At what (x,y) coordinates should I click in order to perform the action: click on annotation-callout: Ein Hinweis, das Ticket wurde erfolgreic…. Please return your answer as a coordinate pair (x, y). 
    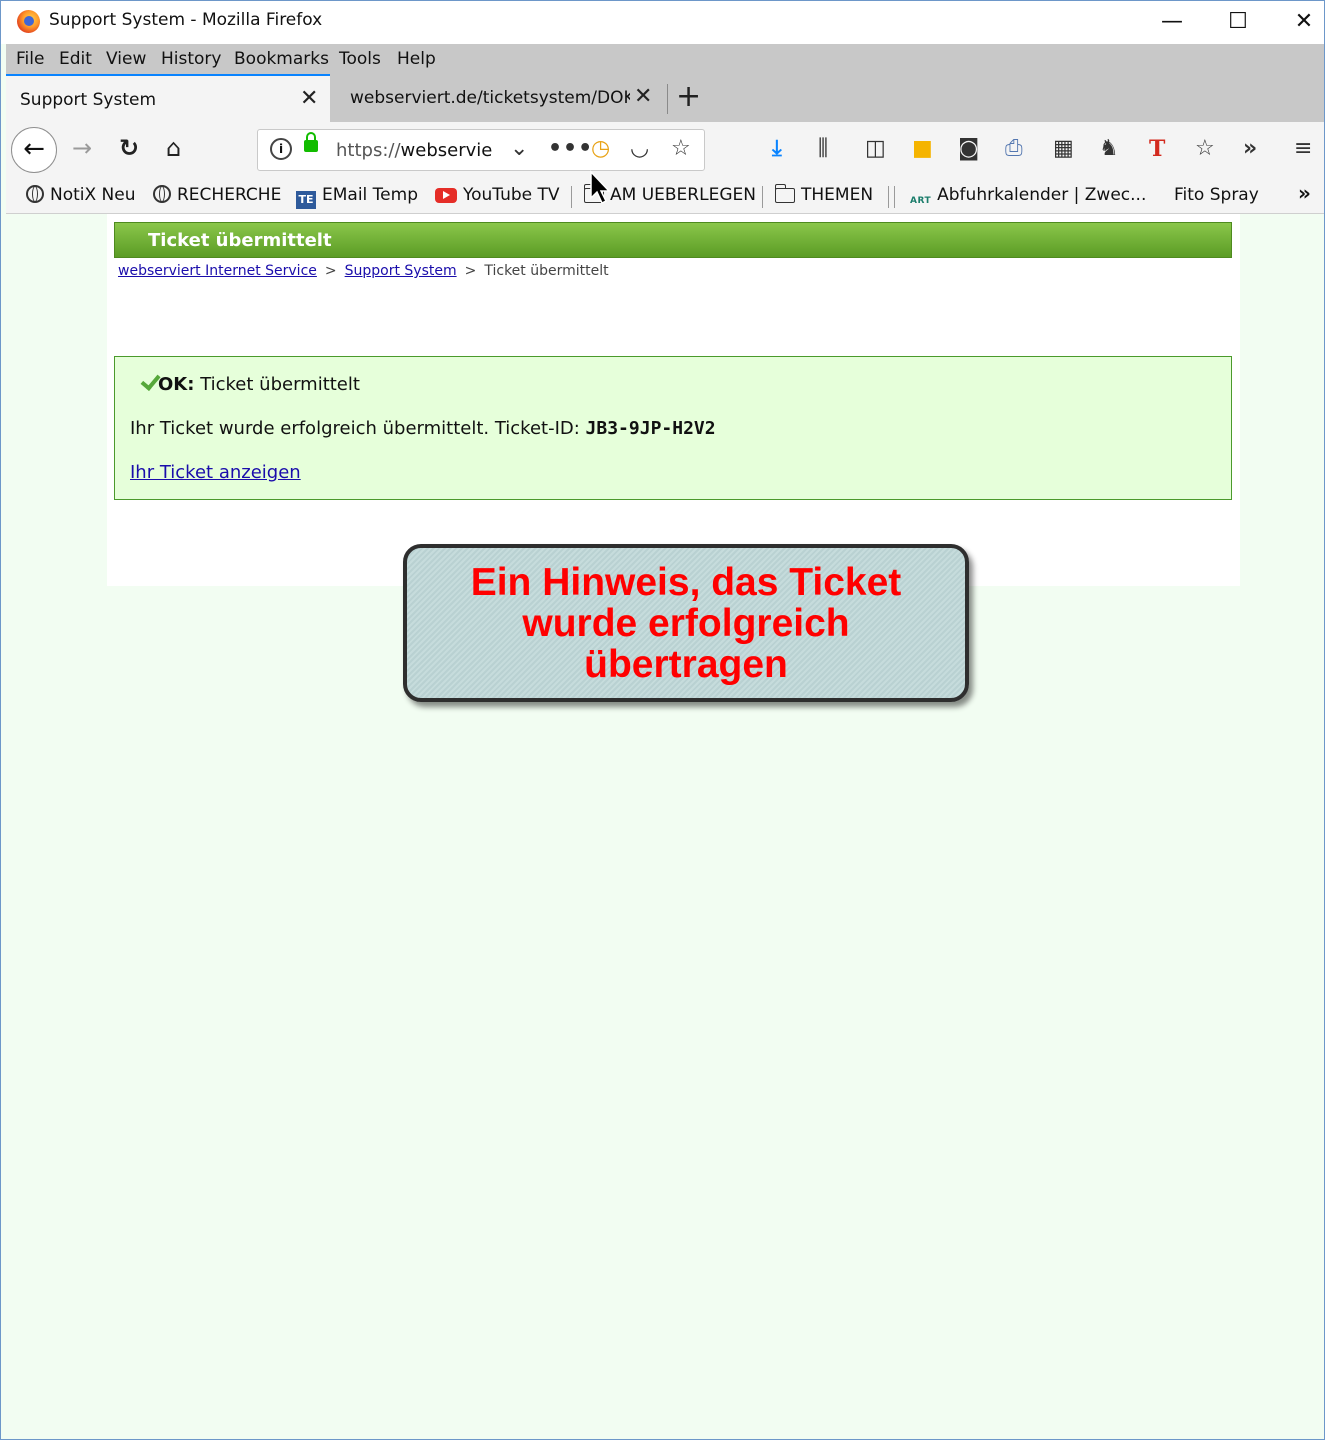
    Looking at the image, I should click on (686, 623).